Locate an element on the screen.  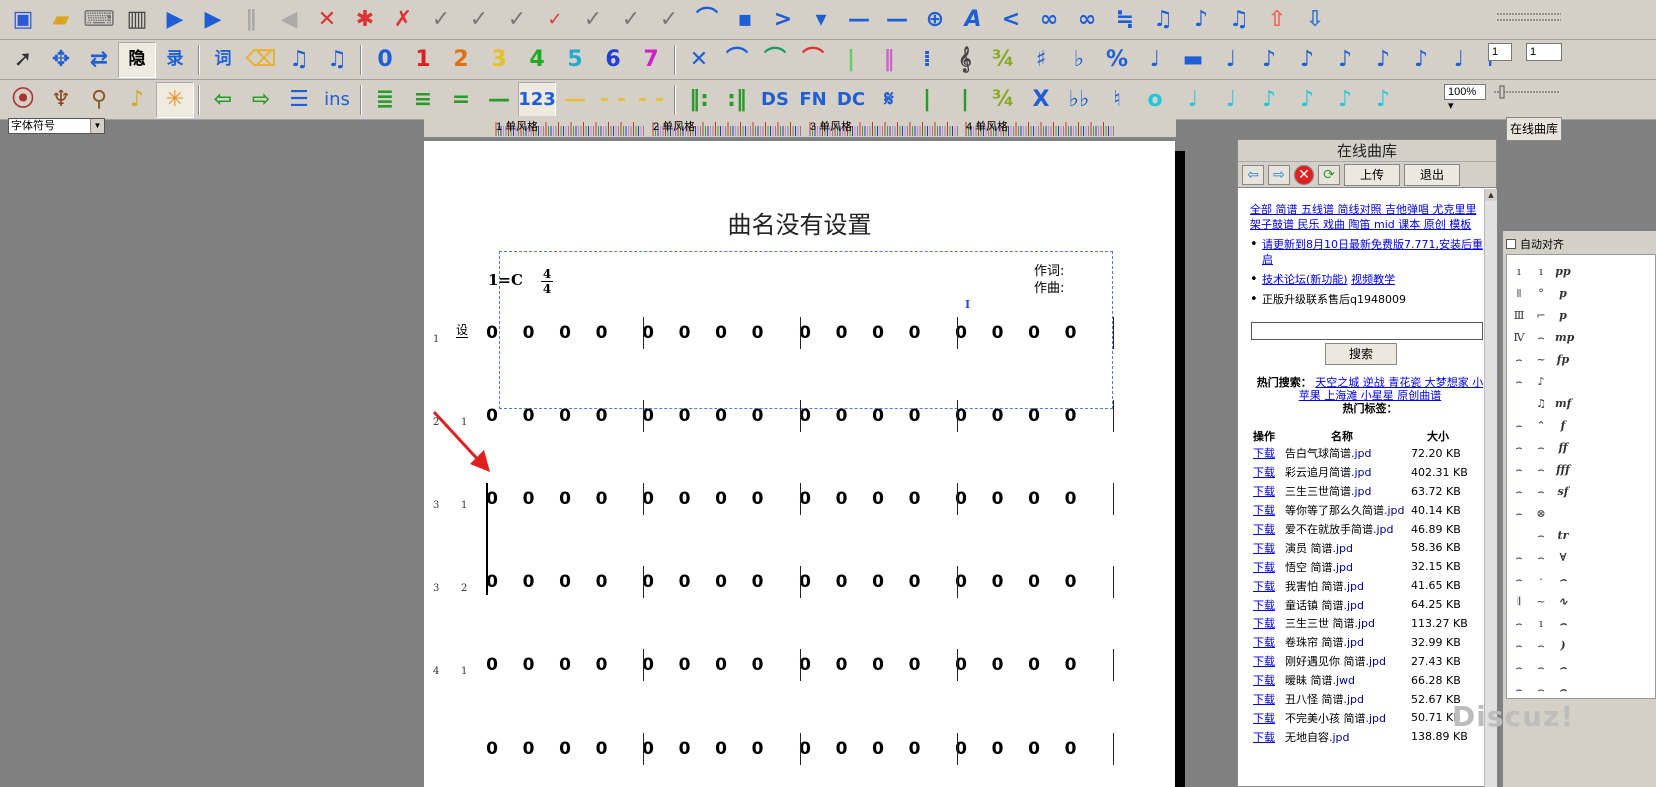
symbol-col-1: ı ǁ Ⅲ Ⅳ ⌢ ⌢ ⌢ ⌢ ⌢ ⌢ ⌢ ⌢ ⌢ 𝄂 ⌢ ⌢ ⌢ ⌢ is located at coordinates (1519, 481).